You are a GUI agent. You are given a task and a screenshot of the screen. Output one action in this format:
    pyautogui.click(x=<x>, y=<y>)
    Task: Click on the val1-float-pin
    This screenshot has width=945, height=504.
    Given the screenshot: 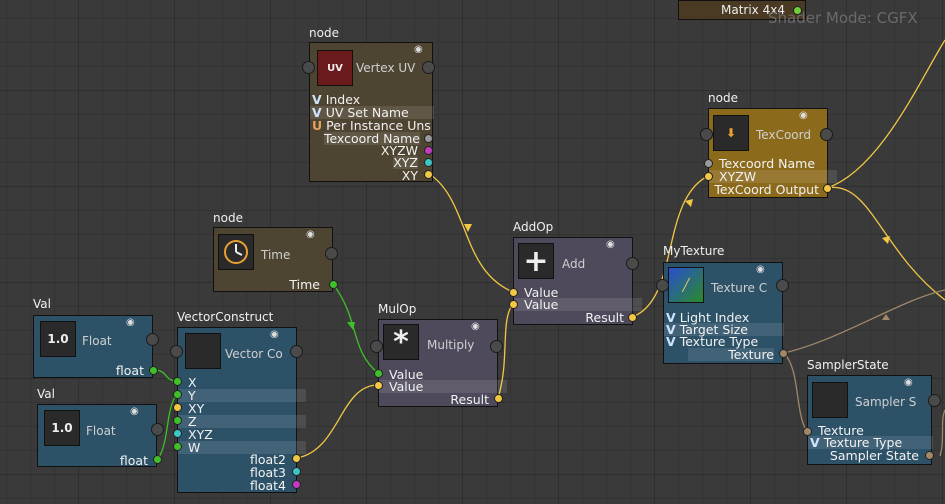 What is the action you would take?
    pyautogui.click(x=153, y=370)
    